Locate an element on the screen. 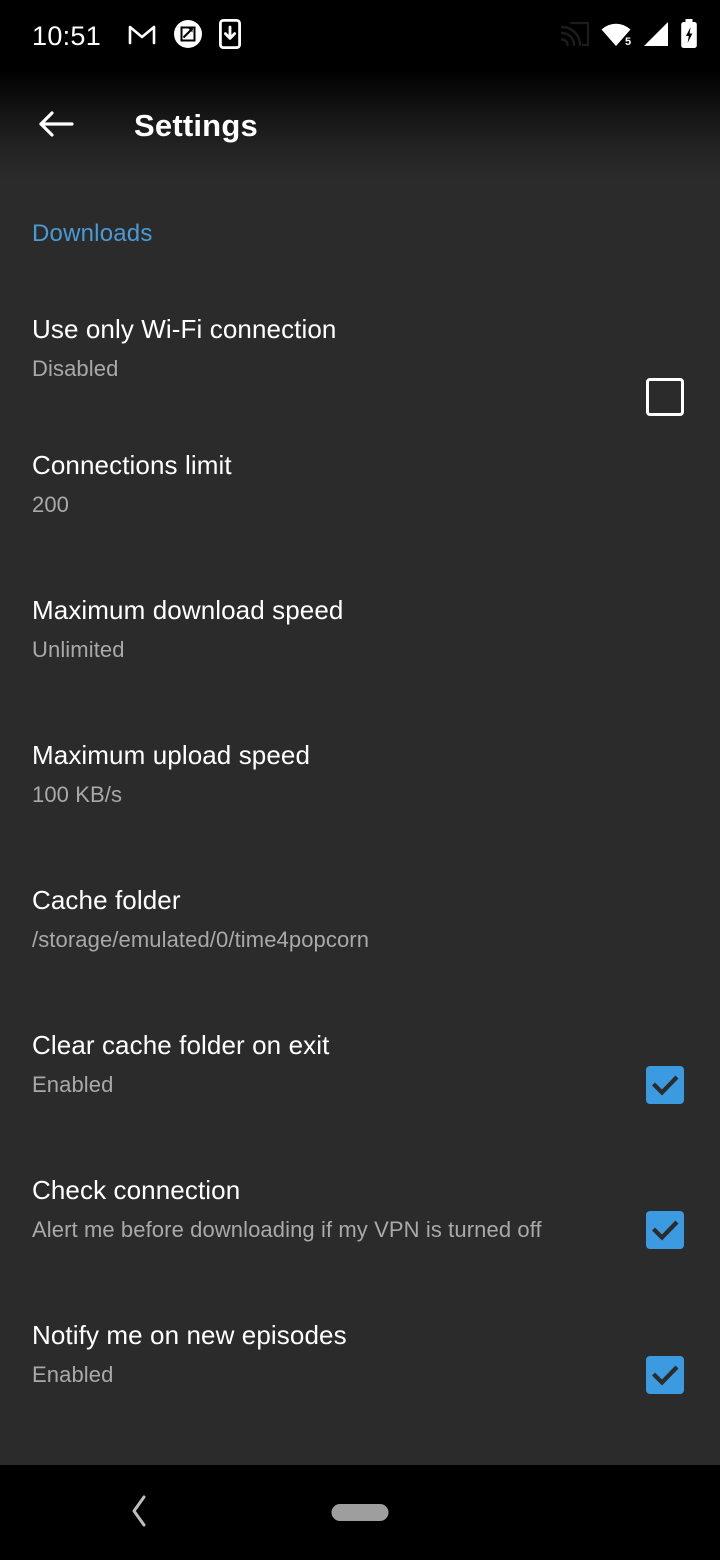  app-download-icon is located at coordinates (230, 36).